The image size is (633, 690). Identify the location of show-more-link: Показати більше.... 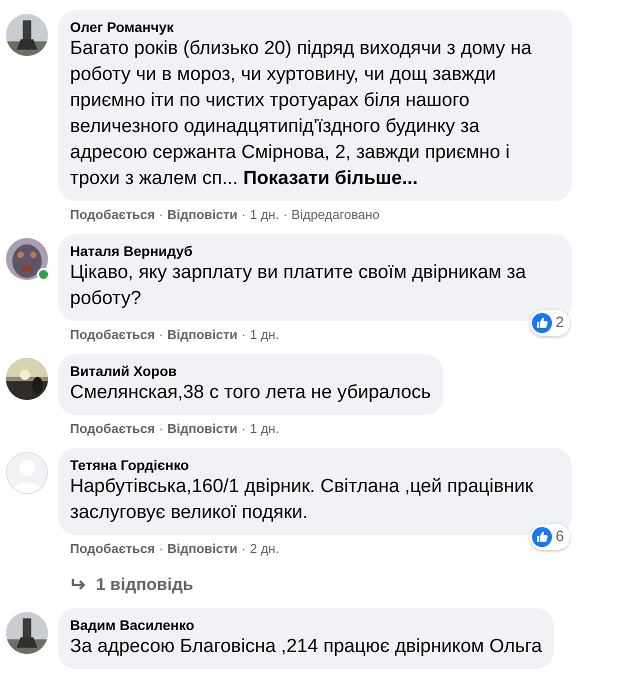
(330, 178).